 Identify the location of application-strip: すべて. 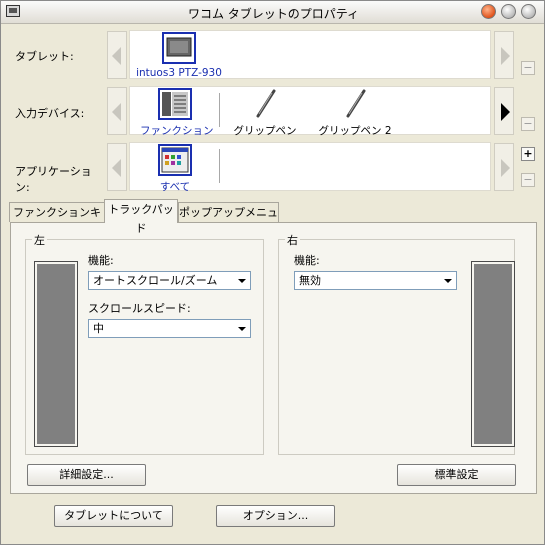
(310, 168).